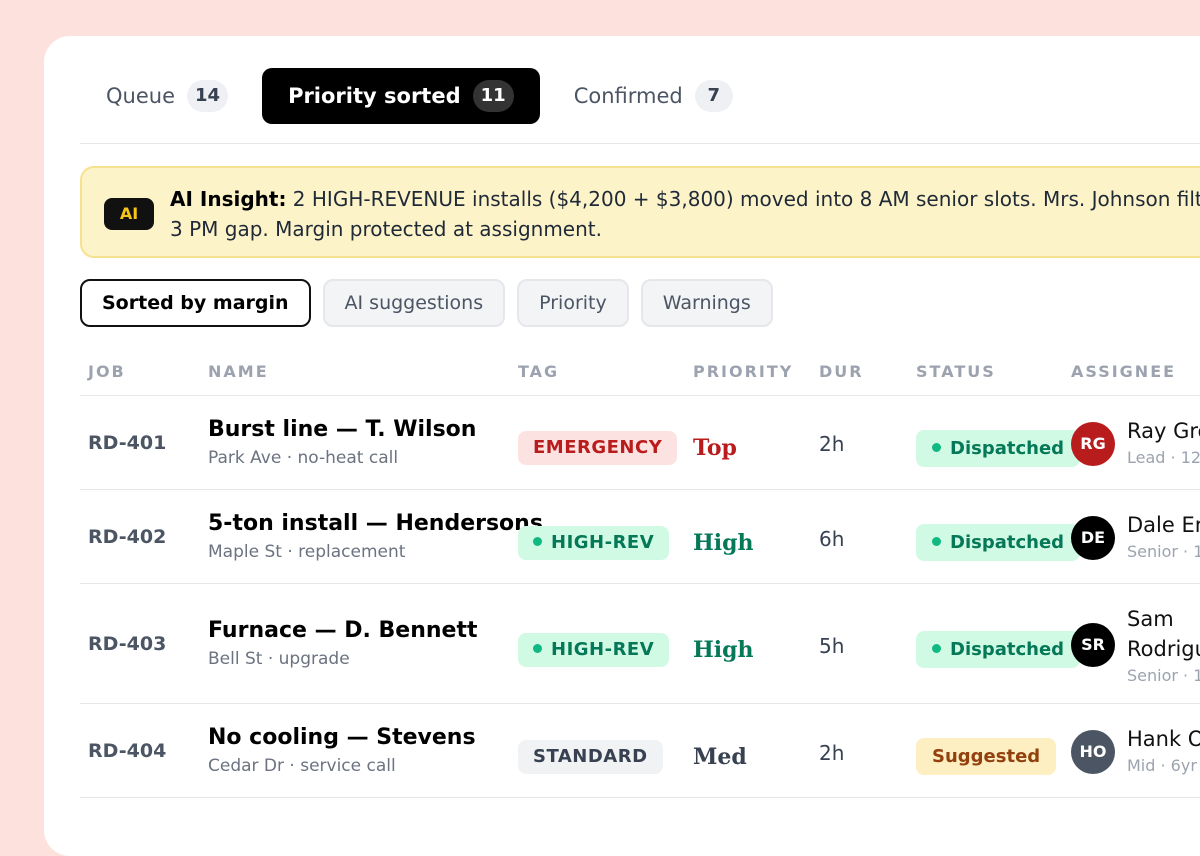 This screenshot has height=856, width=1200. I want to click on job-title: 5-ton install — Hendersons, so click(375, 523).